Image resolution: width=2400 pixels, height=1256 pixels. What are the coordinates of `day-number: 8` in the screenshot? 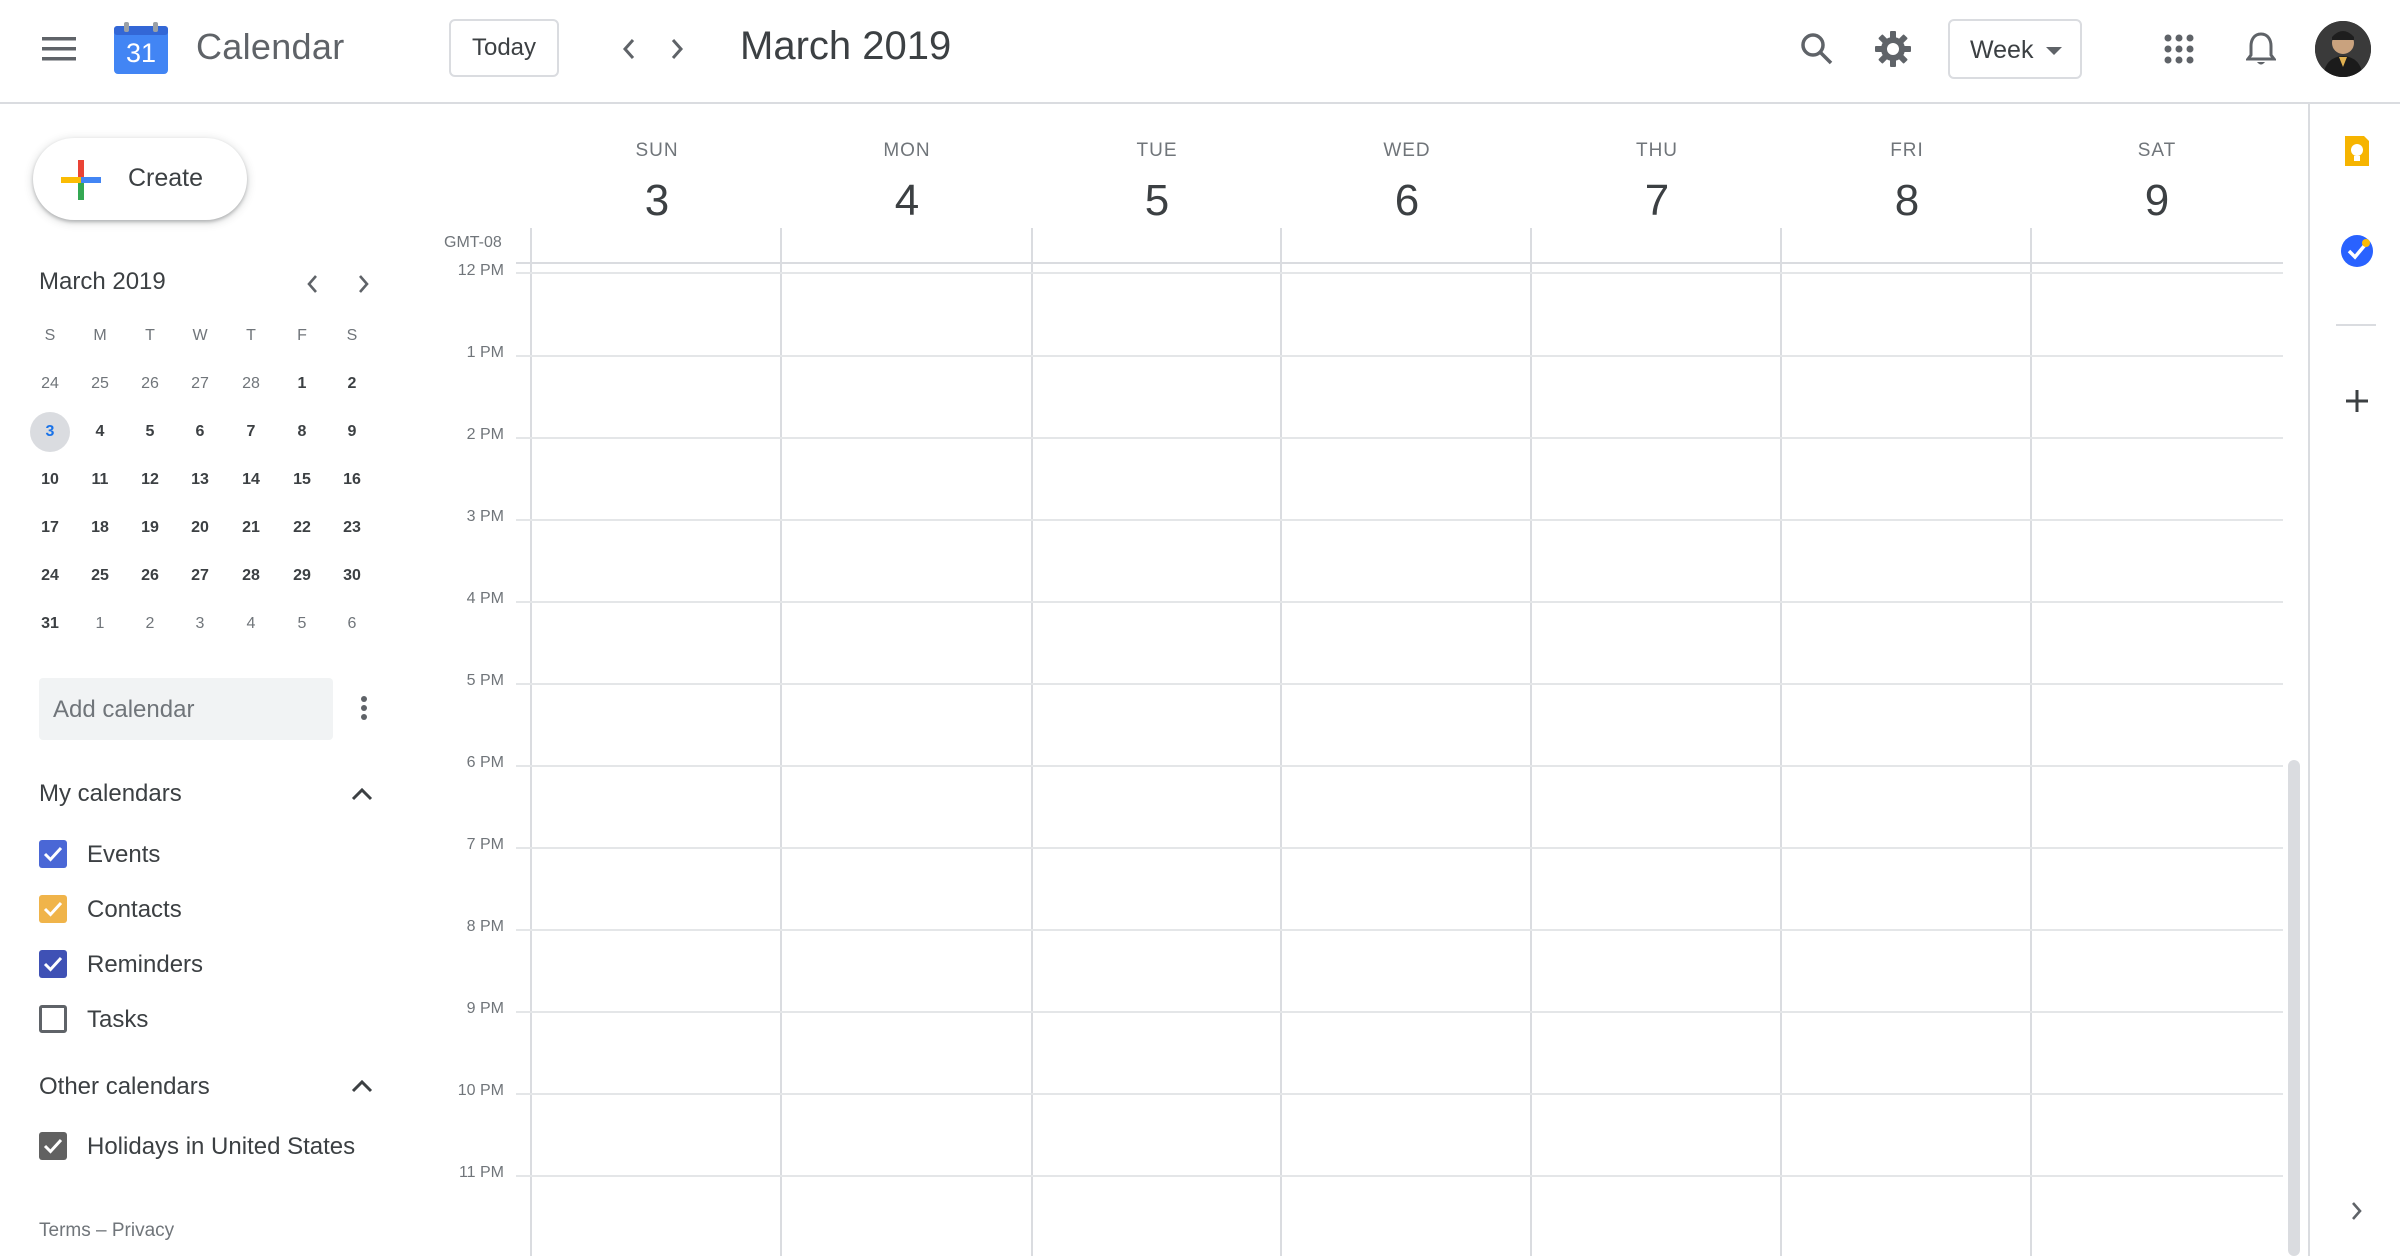 It's located at (1907, 201).